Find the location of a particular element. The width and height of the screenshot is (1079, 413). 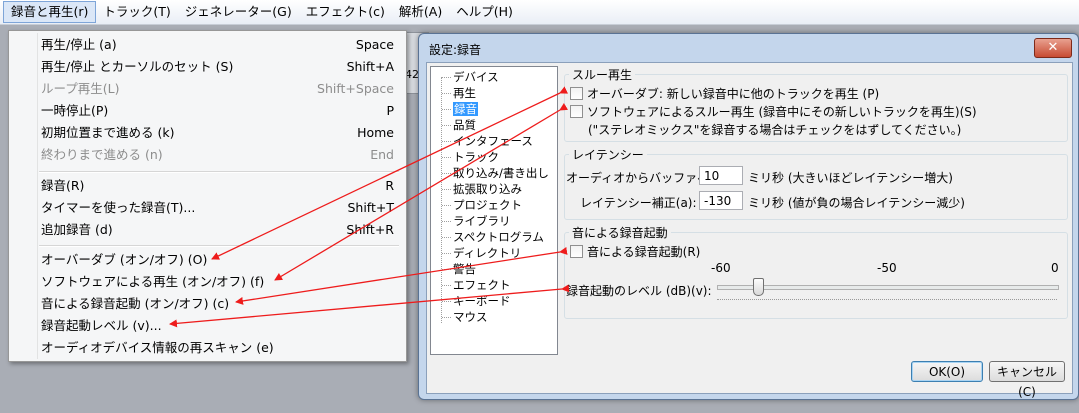

menu-item-play-stop-set-cursor: 再生/停止 とカーソルのセット (S) Shift+A is located at coordinates (206, 67).